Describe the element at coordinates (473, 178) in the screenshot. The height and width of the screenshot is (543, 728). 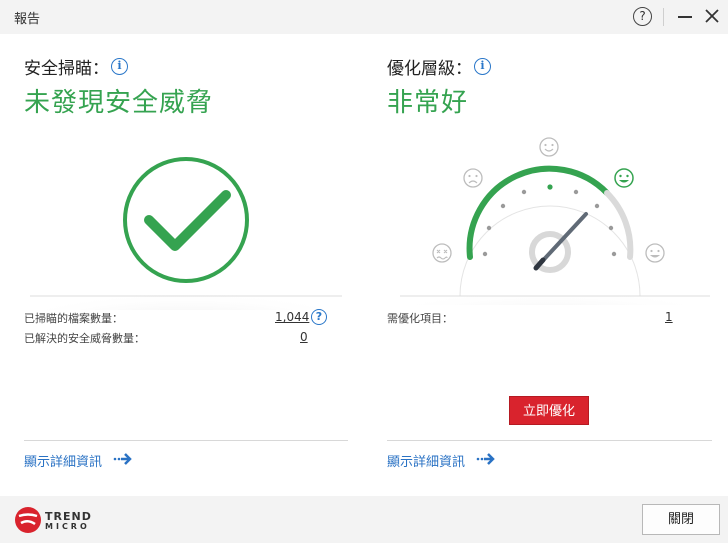
I see `face-sad-icon` at that location.